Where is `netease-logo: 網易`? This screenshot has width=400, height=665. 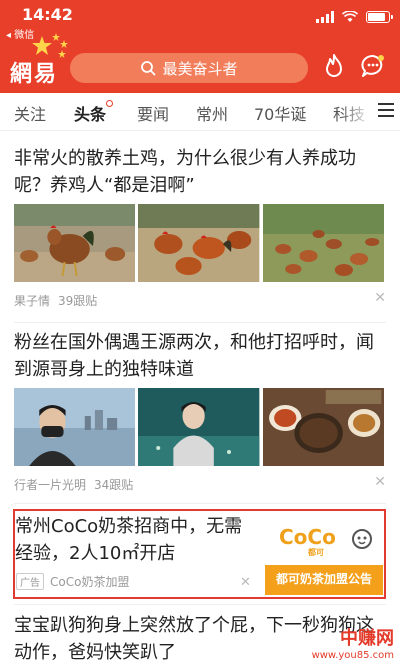 netease-logo: 網易 is located at coordinates (34, 72).